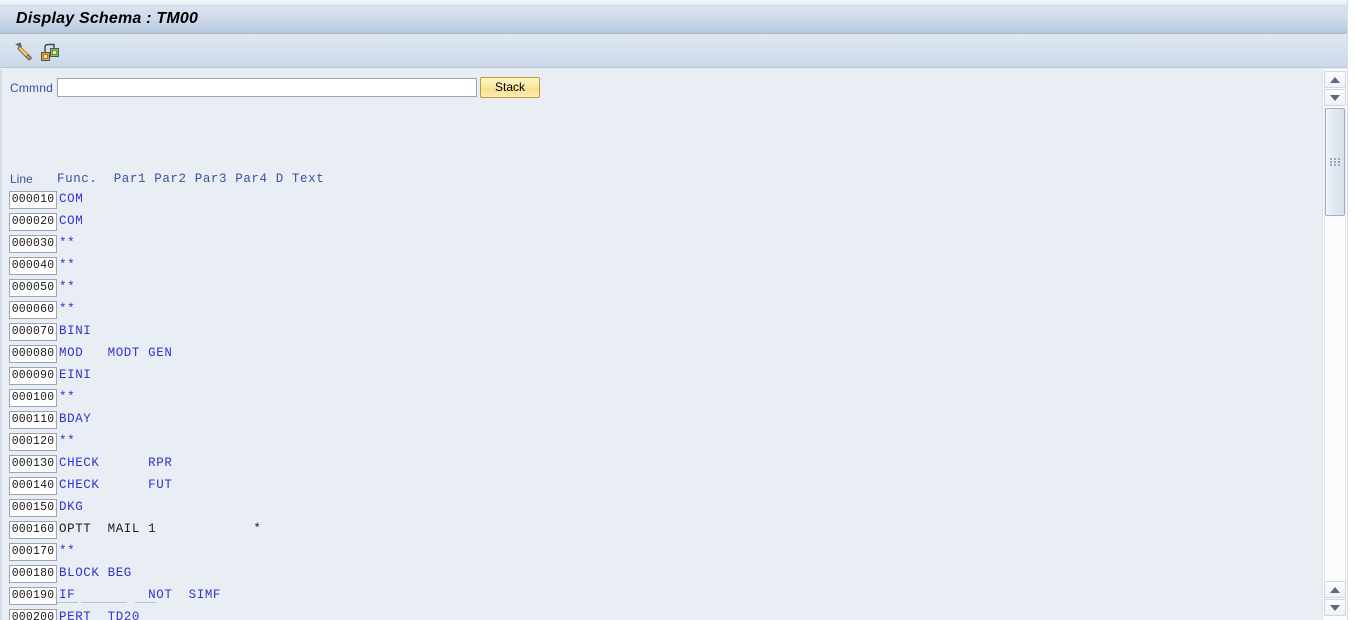 The height and width of the screenshot is (620, 1356). I want to click on row-code-text: BINI, so click(75, 331).